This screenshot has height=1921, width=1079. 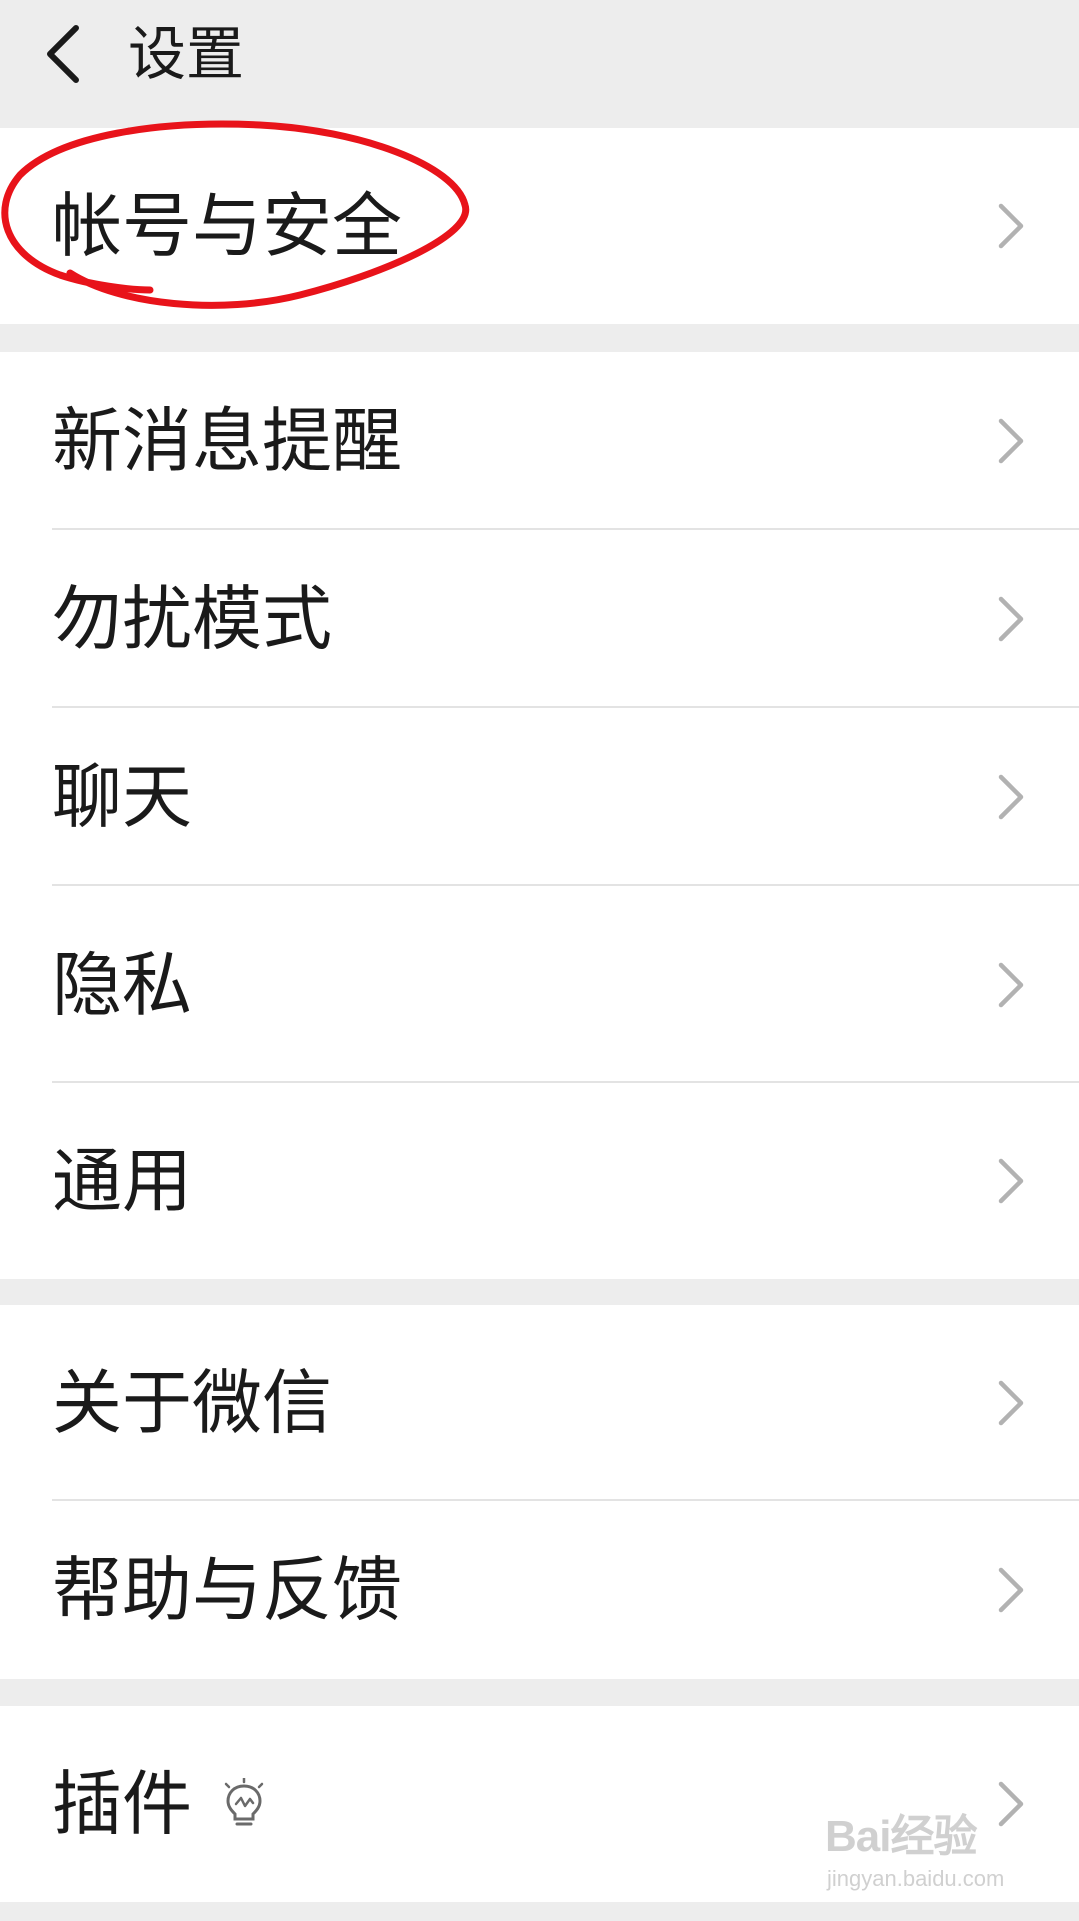 I want to click on baidu-jingyan-watermark: Bai经验 jingyan.baidu.com, so click(x=925, y=1850).